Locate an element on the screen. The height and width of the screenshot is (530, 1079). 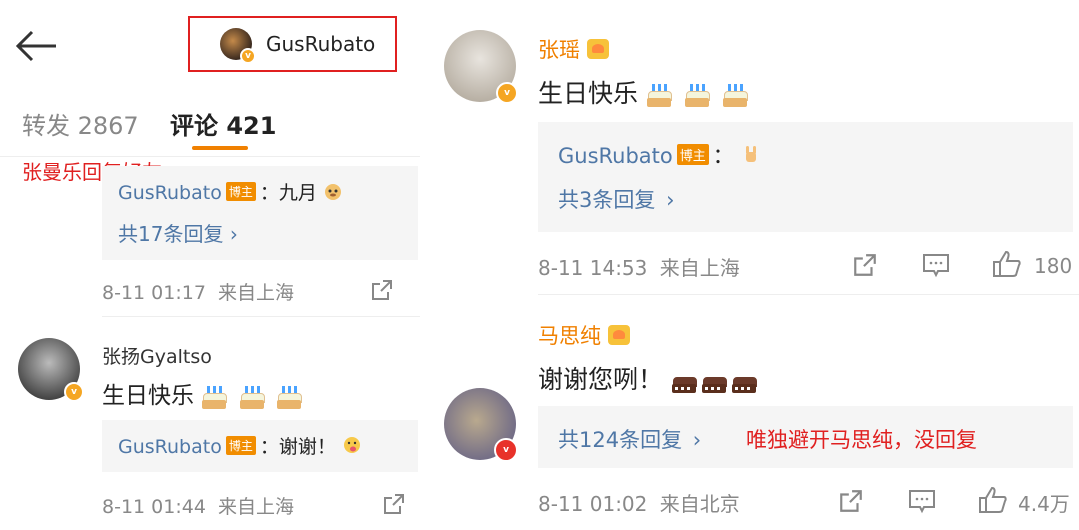
more-replies-link: 共3条回复 › is located at coordinates (616, 199).